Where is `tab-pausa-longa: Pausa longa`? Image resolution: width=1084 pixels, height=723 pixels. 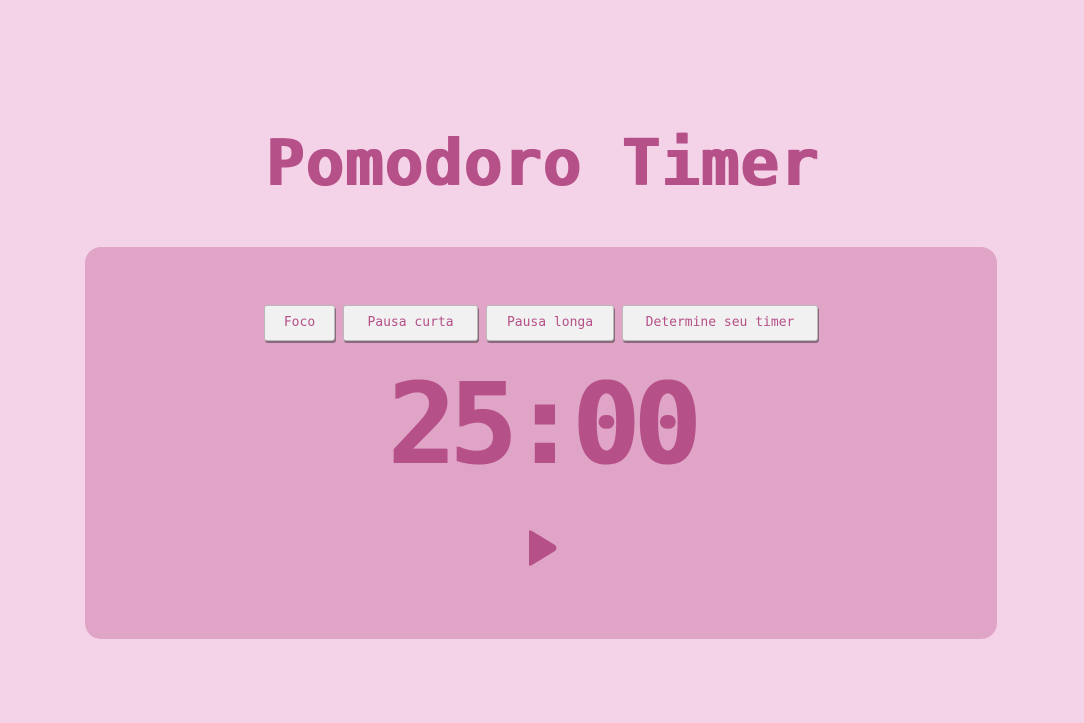 tab-pausa-longa: Pausa longa is located at coordinates (550, 323).